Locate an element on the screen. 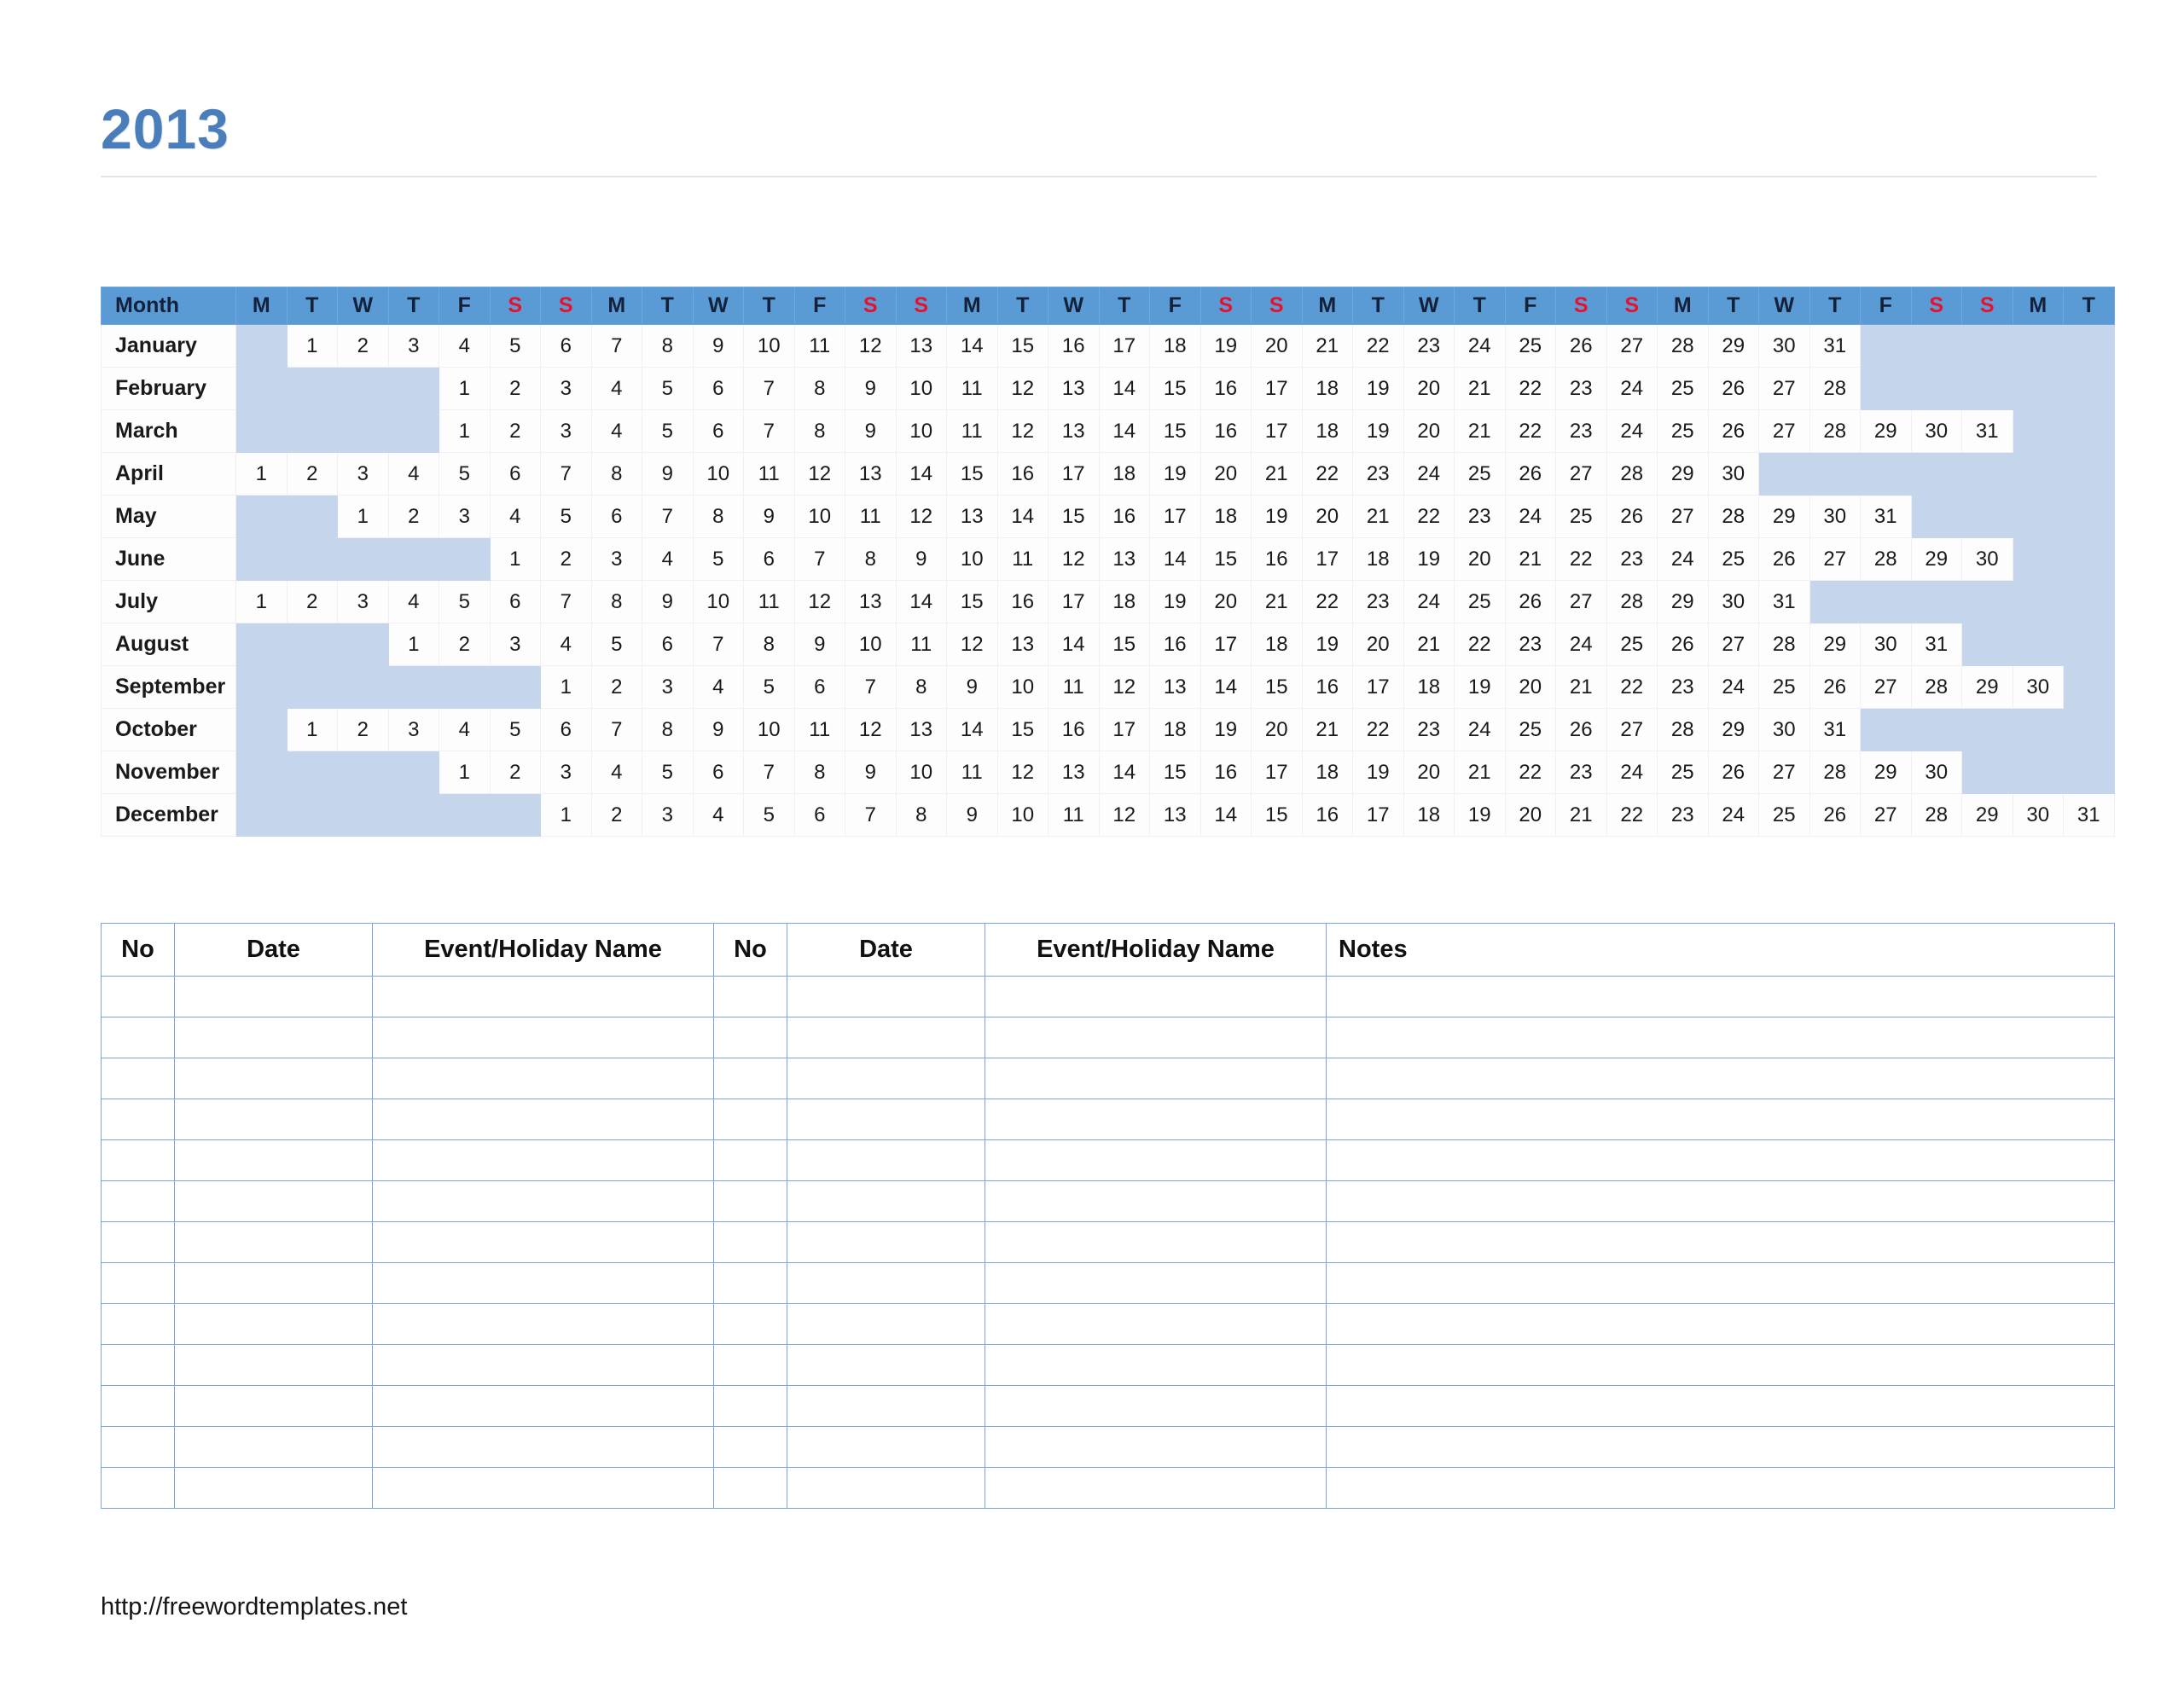 The height and width of the screenshot is (1687, 2184). day-cell: 9 is located at coordinates (972, 687).